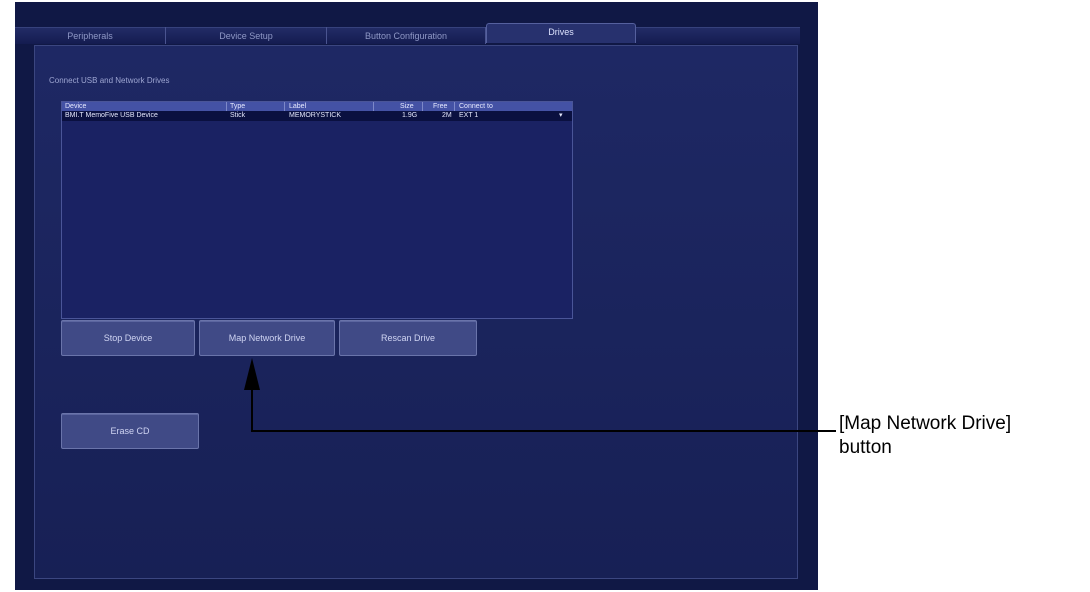 The height and width of the screenshot is (592, 1090). Describe the element at coordinates (252, 374) in the screenshot. I see `arrow-head-icon` at that location.